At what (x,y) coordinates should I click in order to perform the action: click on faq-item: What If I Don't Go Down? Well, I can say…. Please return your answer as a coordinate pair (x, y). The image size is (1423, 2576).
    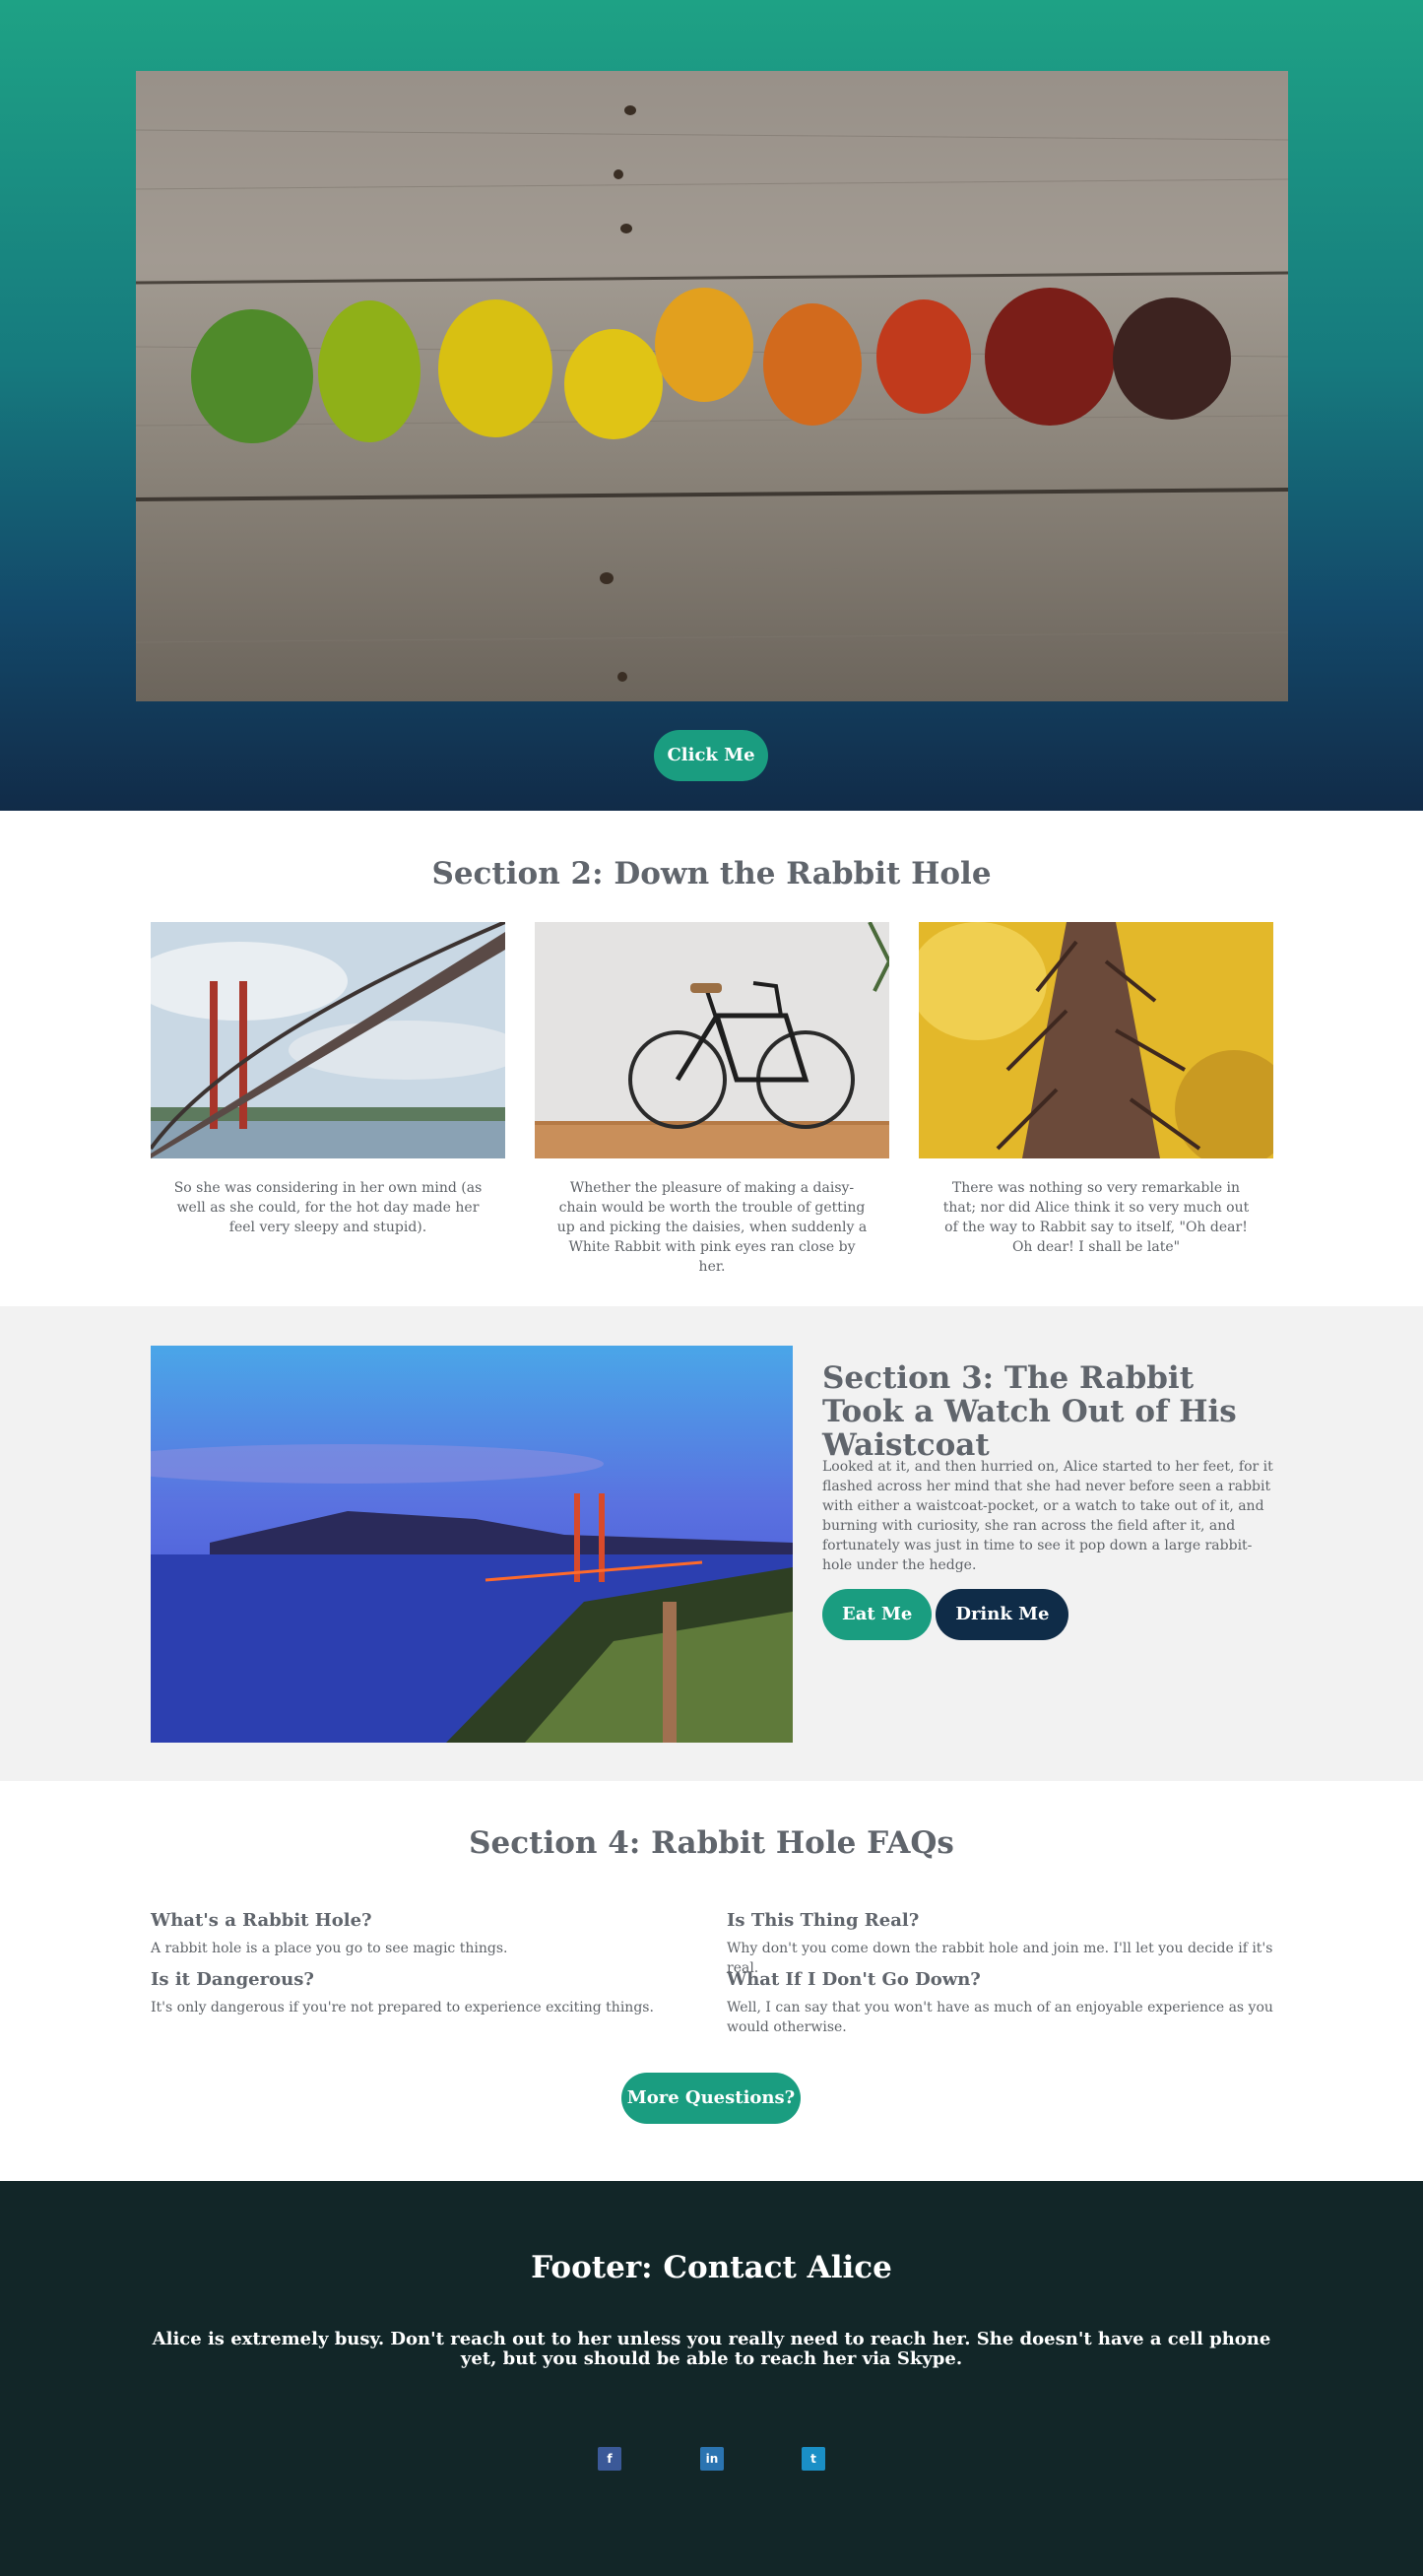
    Looking at the image, I should click on (1002, 2003).